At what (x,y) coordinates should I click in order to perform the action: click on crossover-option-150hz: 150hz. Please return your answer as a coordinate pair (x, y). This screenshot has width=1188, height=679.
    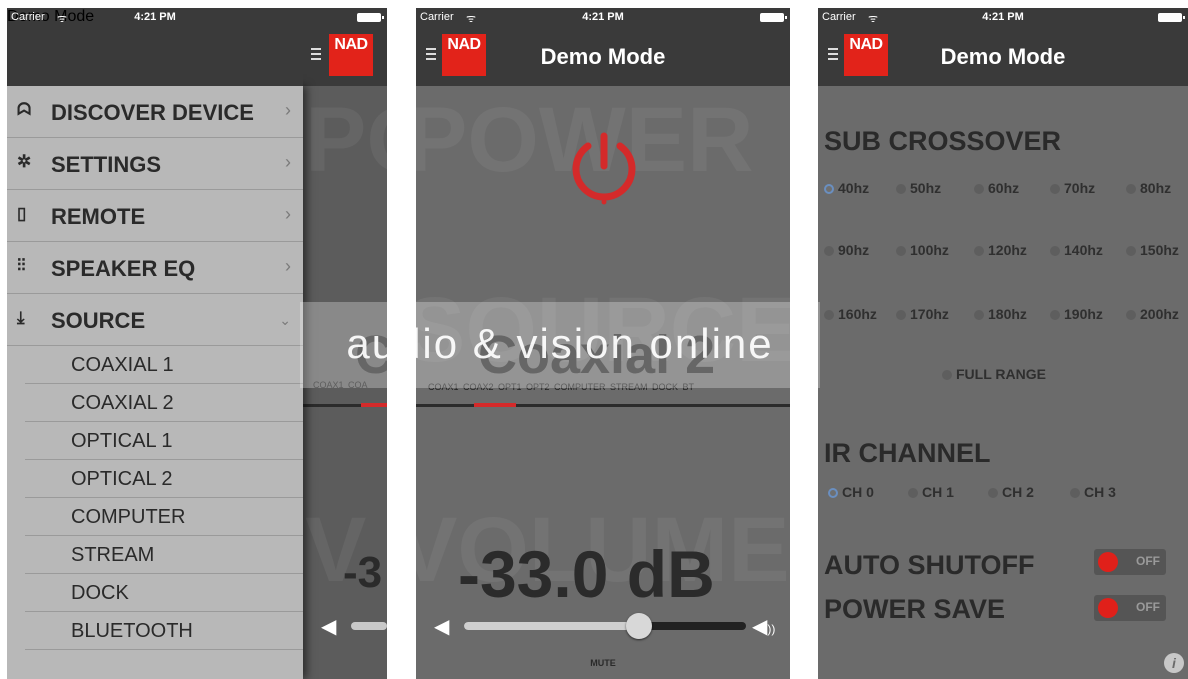
    Looking at the image, I should click on (1152, 250).